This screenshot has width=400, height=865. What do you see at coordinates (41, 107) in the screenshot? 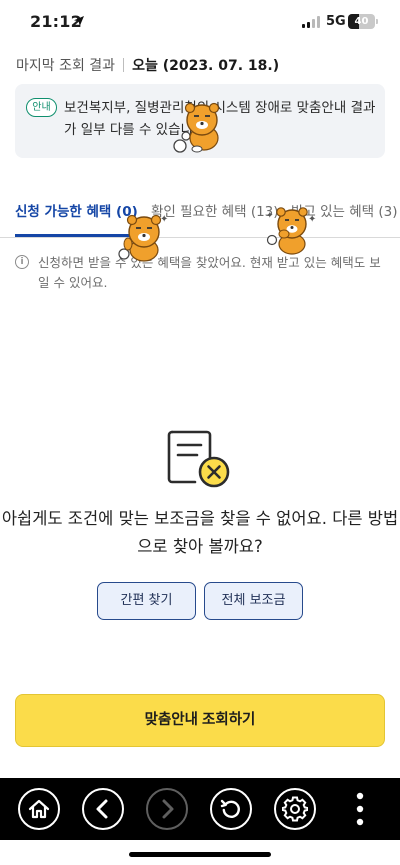
I see `notice-badge: 안내` at bounding box center [41, 107].